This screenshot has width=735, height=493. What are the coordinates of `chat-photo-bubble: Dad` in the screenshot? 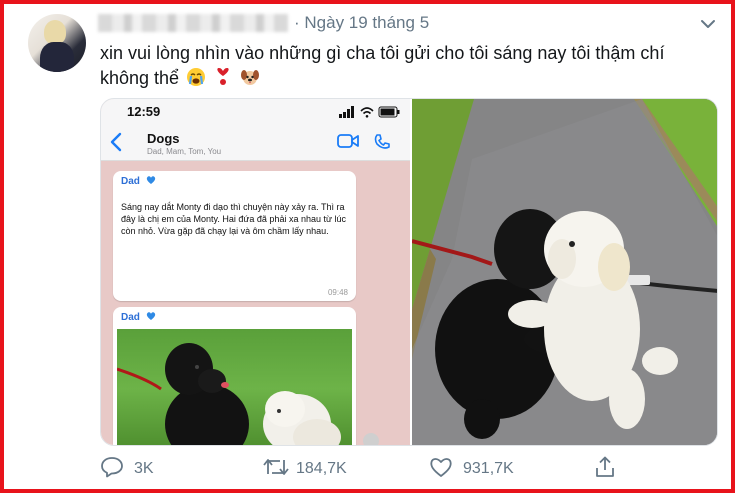 It's located at (234, 376).